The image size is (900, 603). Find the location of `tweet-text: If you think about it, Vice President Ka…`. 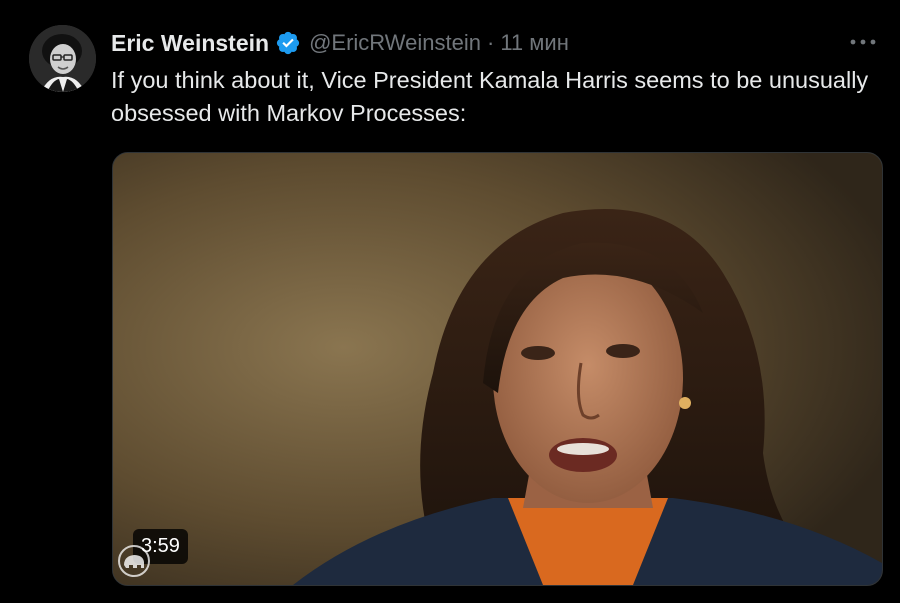

tweet-text: If you think about it, Vice President Ka… is located at coordinates (490, 96).